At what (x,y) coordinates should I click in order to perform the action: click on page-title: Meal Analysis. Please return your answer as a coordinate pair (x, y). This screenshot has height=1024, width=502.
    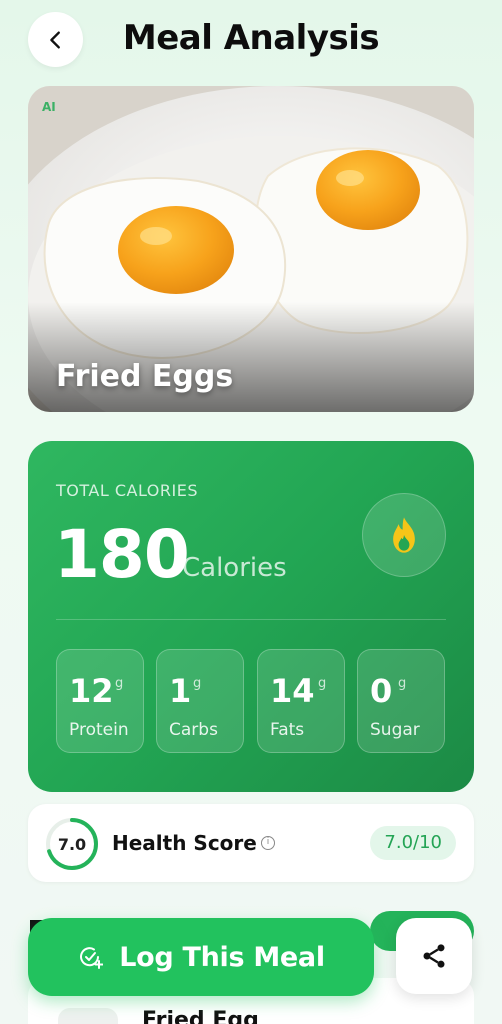
    Looking at the image, I should click on (251, 38).